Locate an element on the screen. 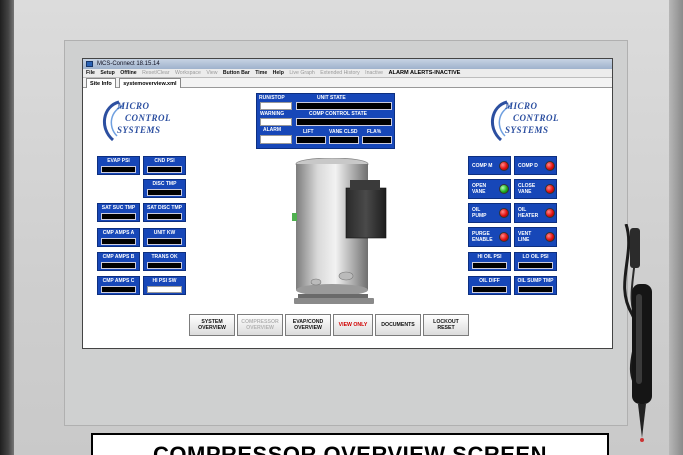  sat-disc-tmp-panel: SAT DISC TMP is located at coordinates (164, 212).